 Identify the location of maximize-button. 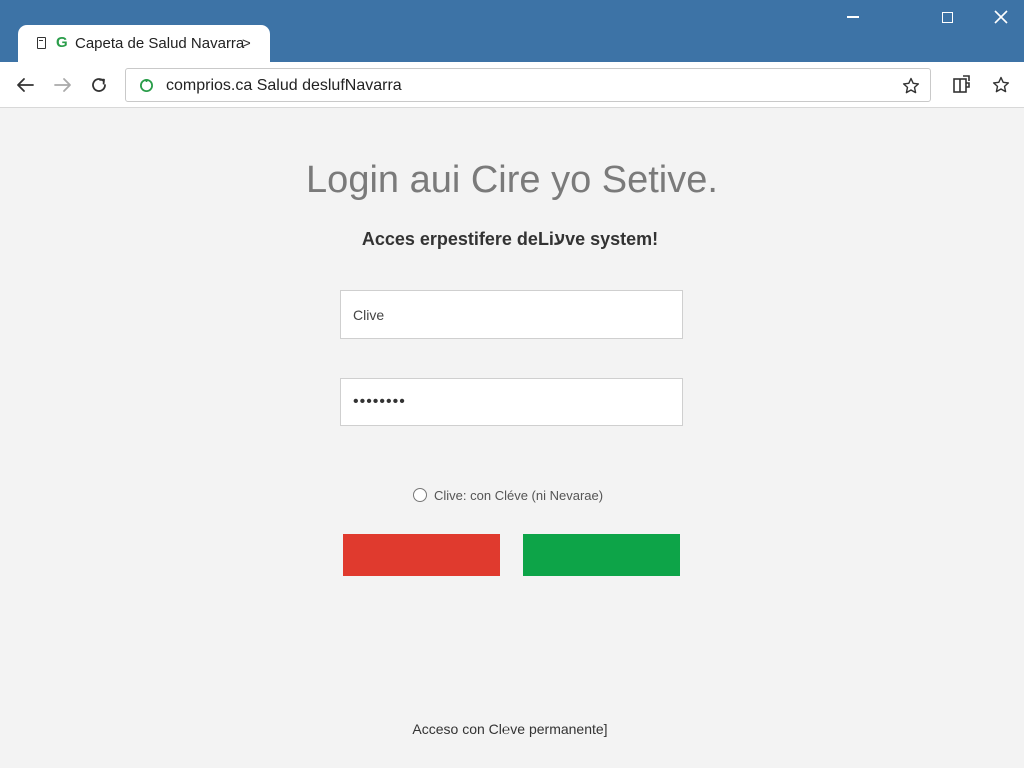
(947, 17).